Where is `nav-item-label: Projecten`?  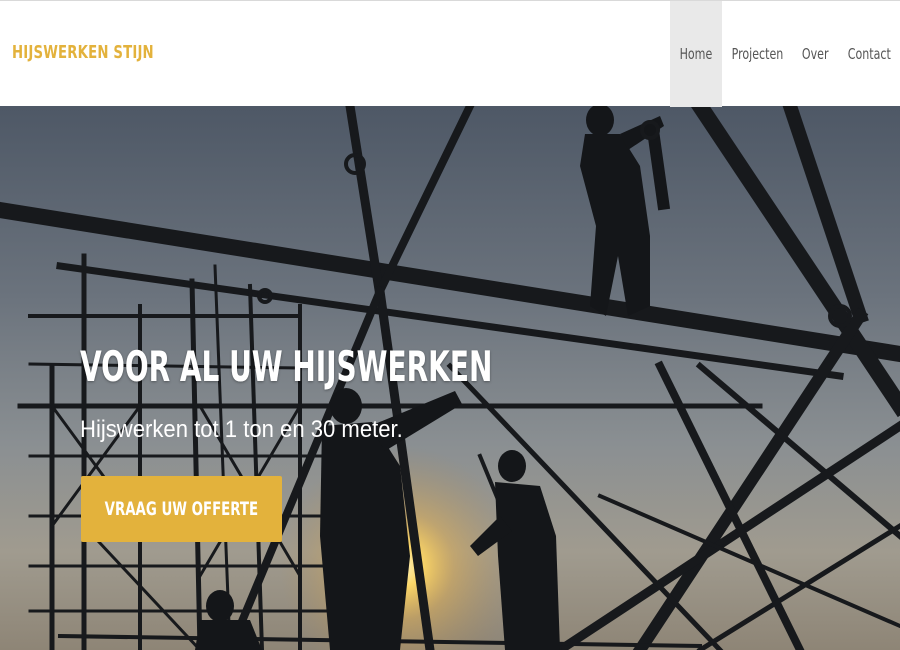 nav-item-label: Projecten is located at coordinates (757, 54).